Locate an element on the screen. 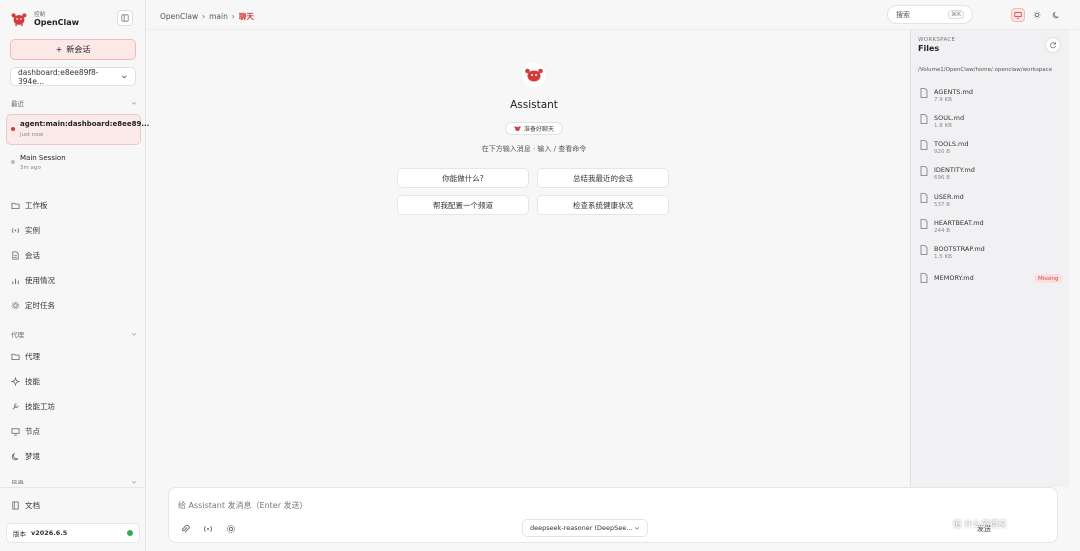  nav-label: 实例 is located at coordinates (32, 230).